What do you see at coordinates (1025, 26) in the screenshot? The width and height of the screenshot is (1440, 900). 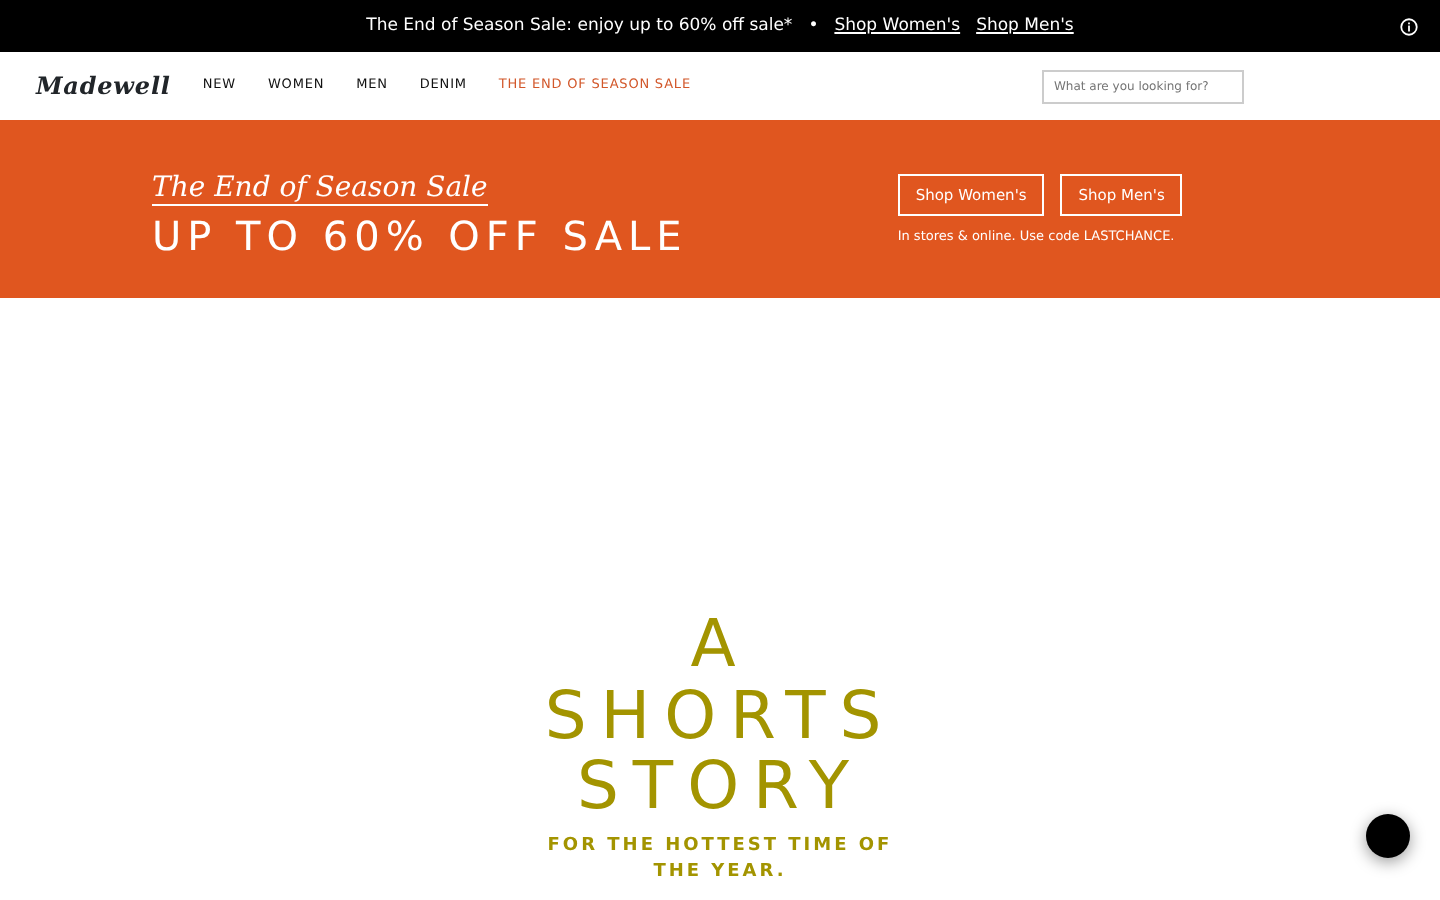 I see `promo-link: Shop Men's` at bounding box center [1025, 26].